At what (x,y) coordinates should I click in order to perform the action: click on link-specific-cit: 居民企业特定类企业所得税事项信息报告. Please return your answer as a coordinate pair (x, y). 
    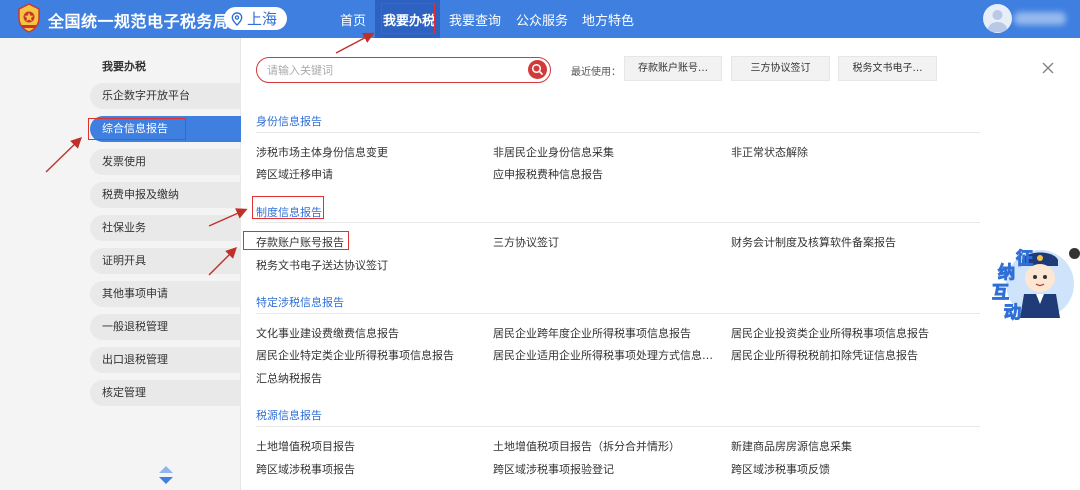
    Looking at the image, I should click on (355, 355).